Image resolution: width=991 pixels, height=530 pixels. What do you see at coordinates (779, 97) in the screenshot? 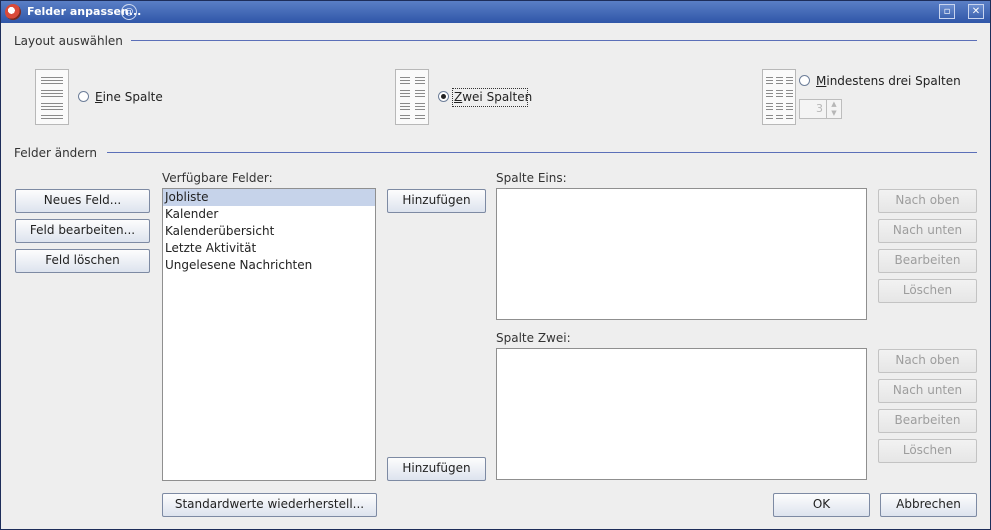
I see `three-columns-layout-icon` at bounding box center [779, 97].